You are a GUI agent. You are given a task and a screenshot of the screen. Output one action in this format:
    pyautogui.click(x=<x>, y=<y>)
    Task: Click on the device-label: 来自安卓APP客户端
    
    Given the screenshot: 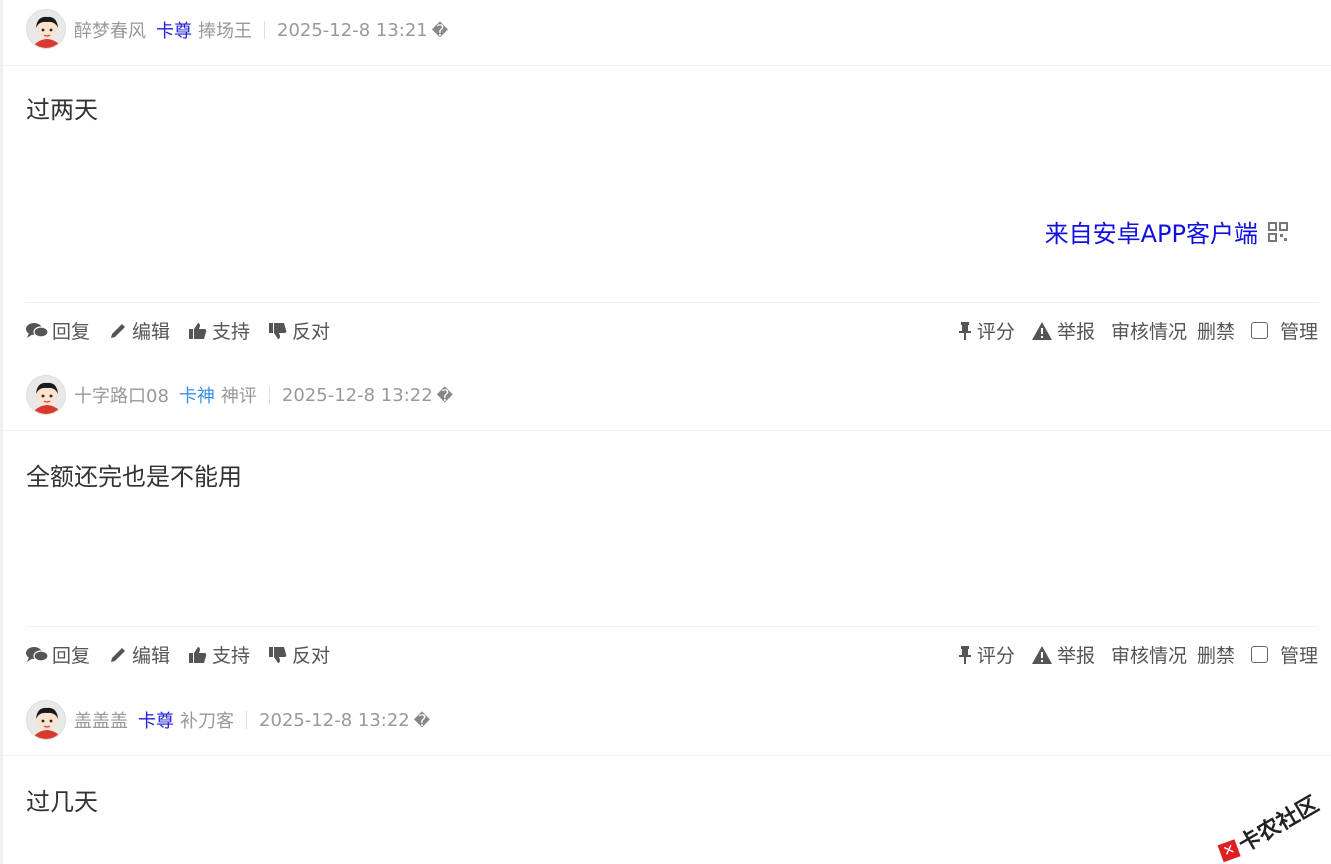 What is the action you would take?
    pyautogui.click(x=1151, y=234)
    